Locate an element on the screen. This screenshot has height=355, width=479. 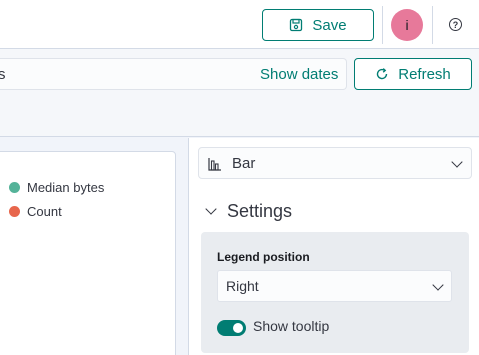
user-avatar: i is located at coordinates (407, 25).